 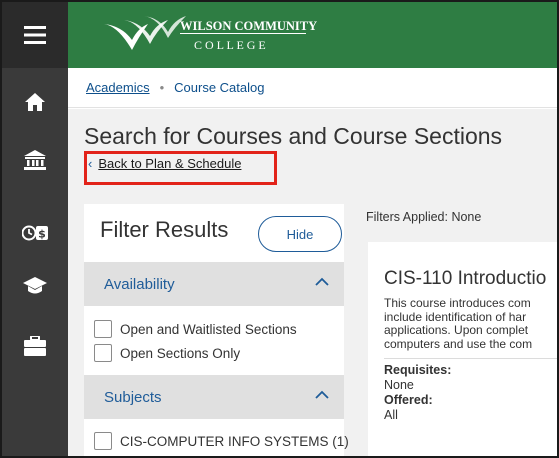 I want to click on subjects-section-toggle: Subjects, so click(x=214, y=397).